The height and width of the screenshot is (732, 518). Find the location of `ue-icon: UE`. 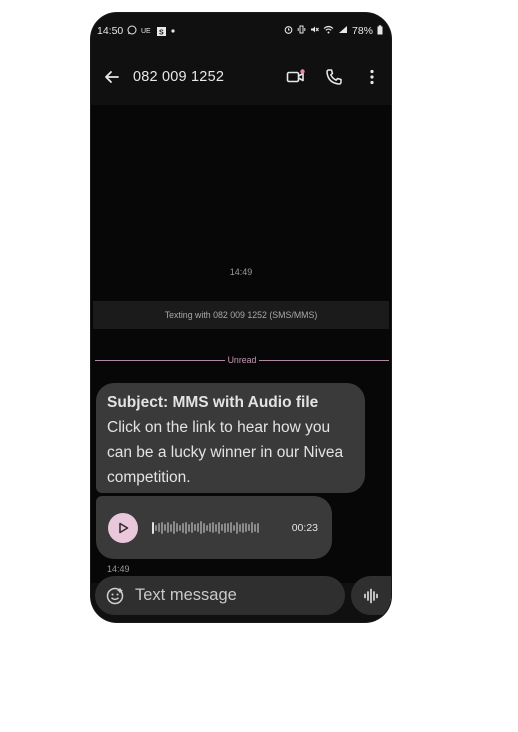

ue-icon: UE is located at coordinates (147, 31).